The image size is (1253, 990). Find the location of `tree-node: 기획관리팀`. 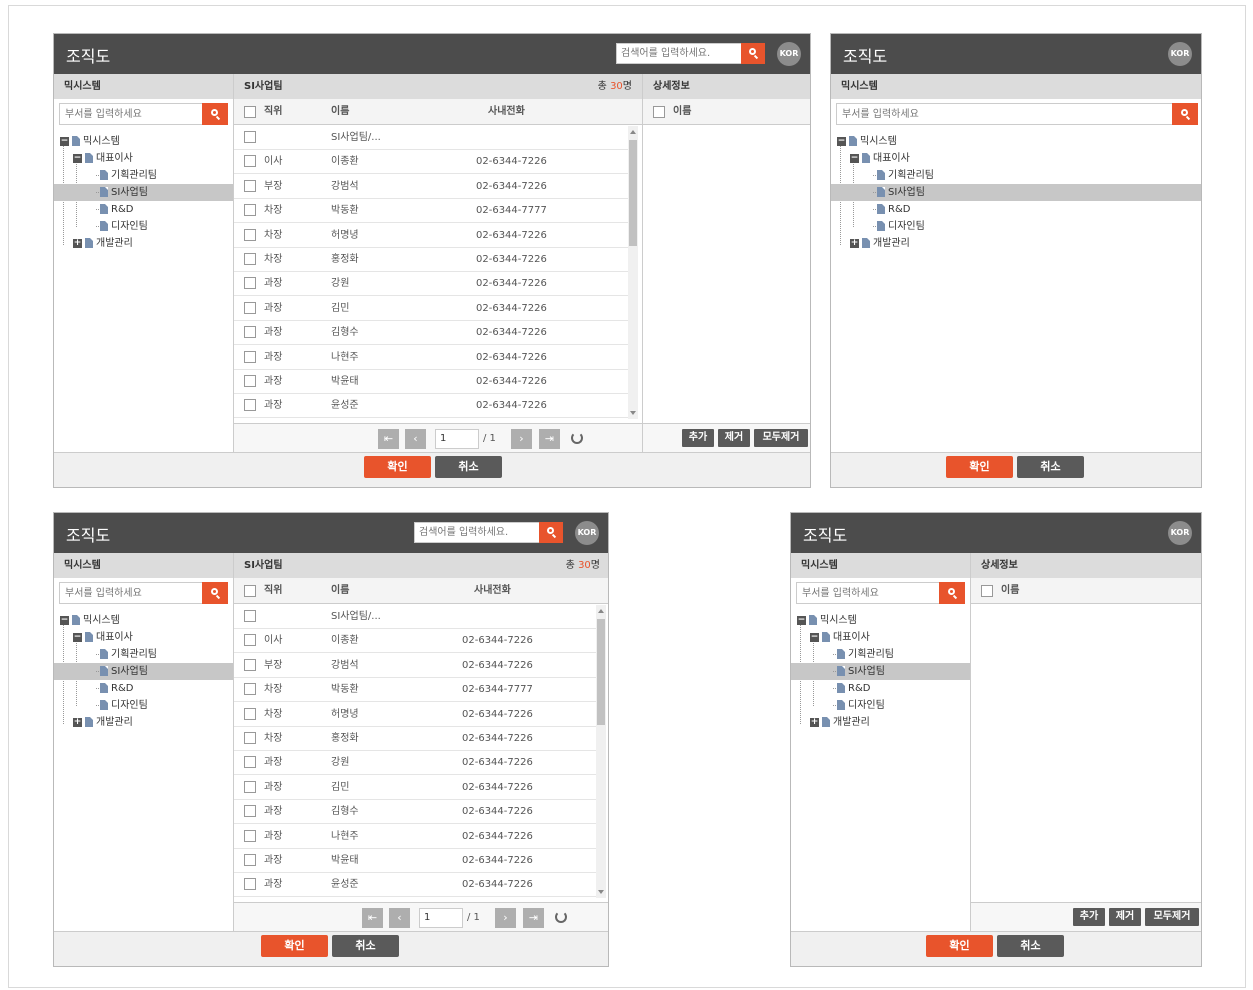

tree-node: 기획관리팀 is located at coordinates (143, 175).